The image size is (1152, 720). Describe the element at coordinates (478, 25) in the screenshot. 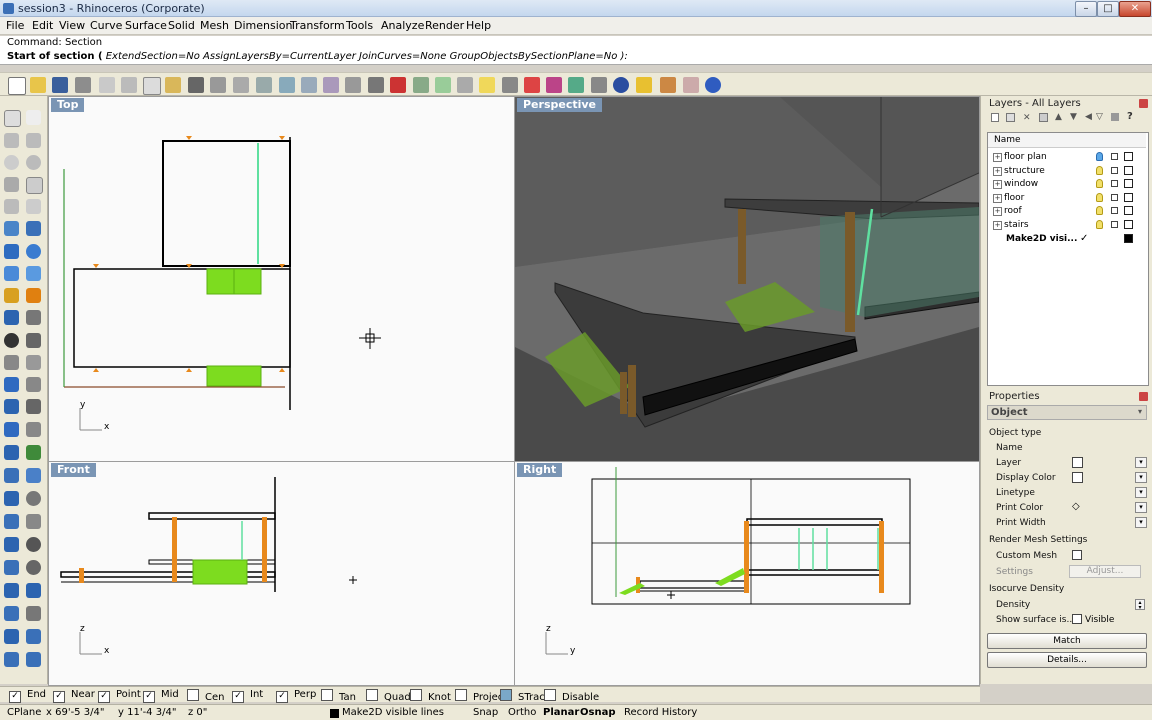

I see `menu-help: Help` at that location.